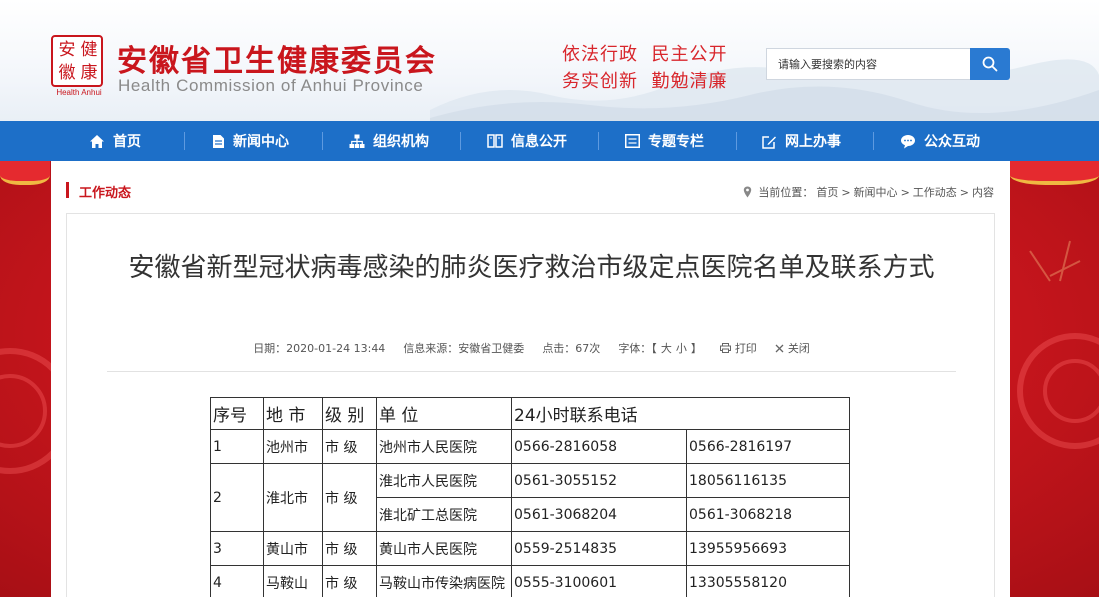  I want to click on nav-item-online-services: 网上办事, so click(801, 141).